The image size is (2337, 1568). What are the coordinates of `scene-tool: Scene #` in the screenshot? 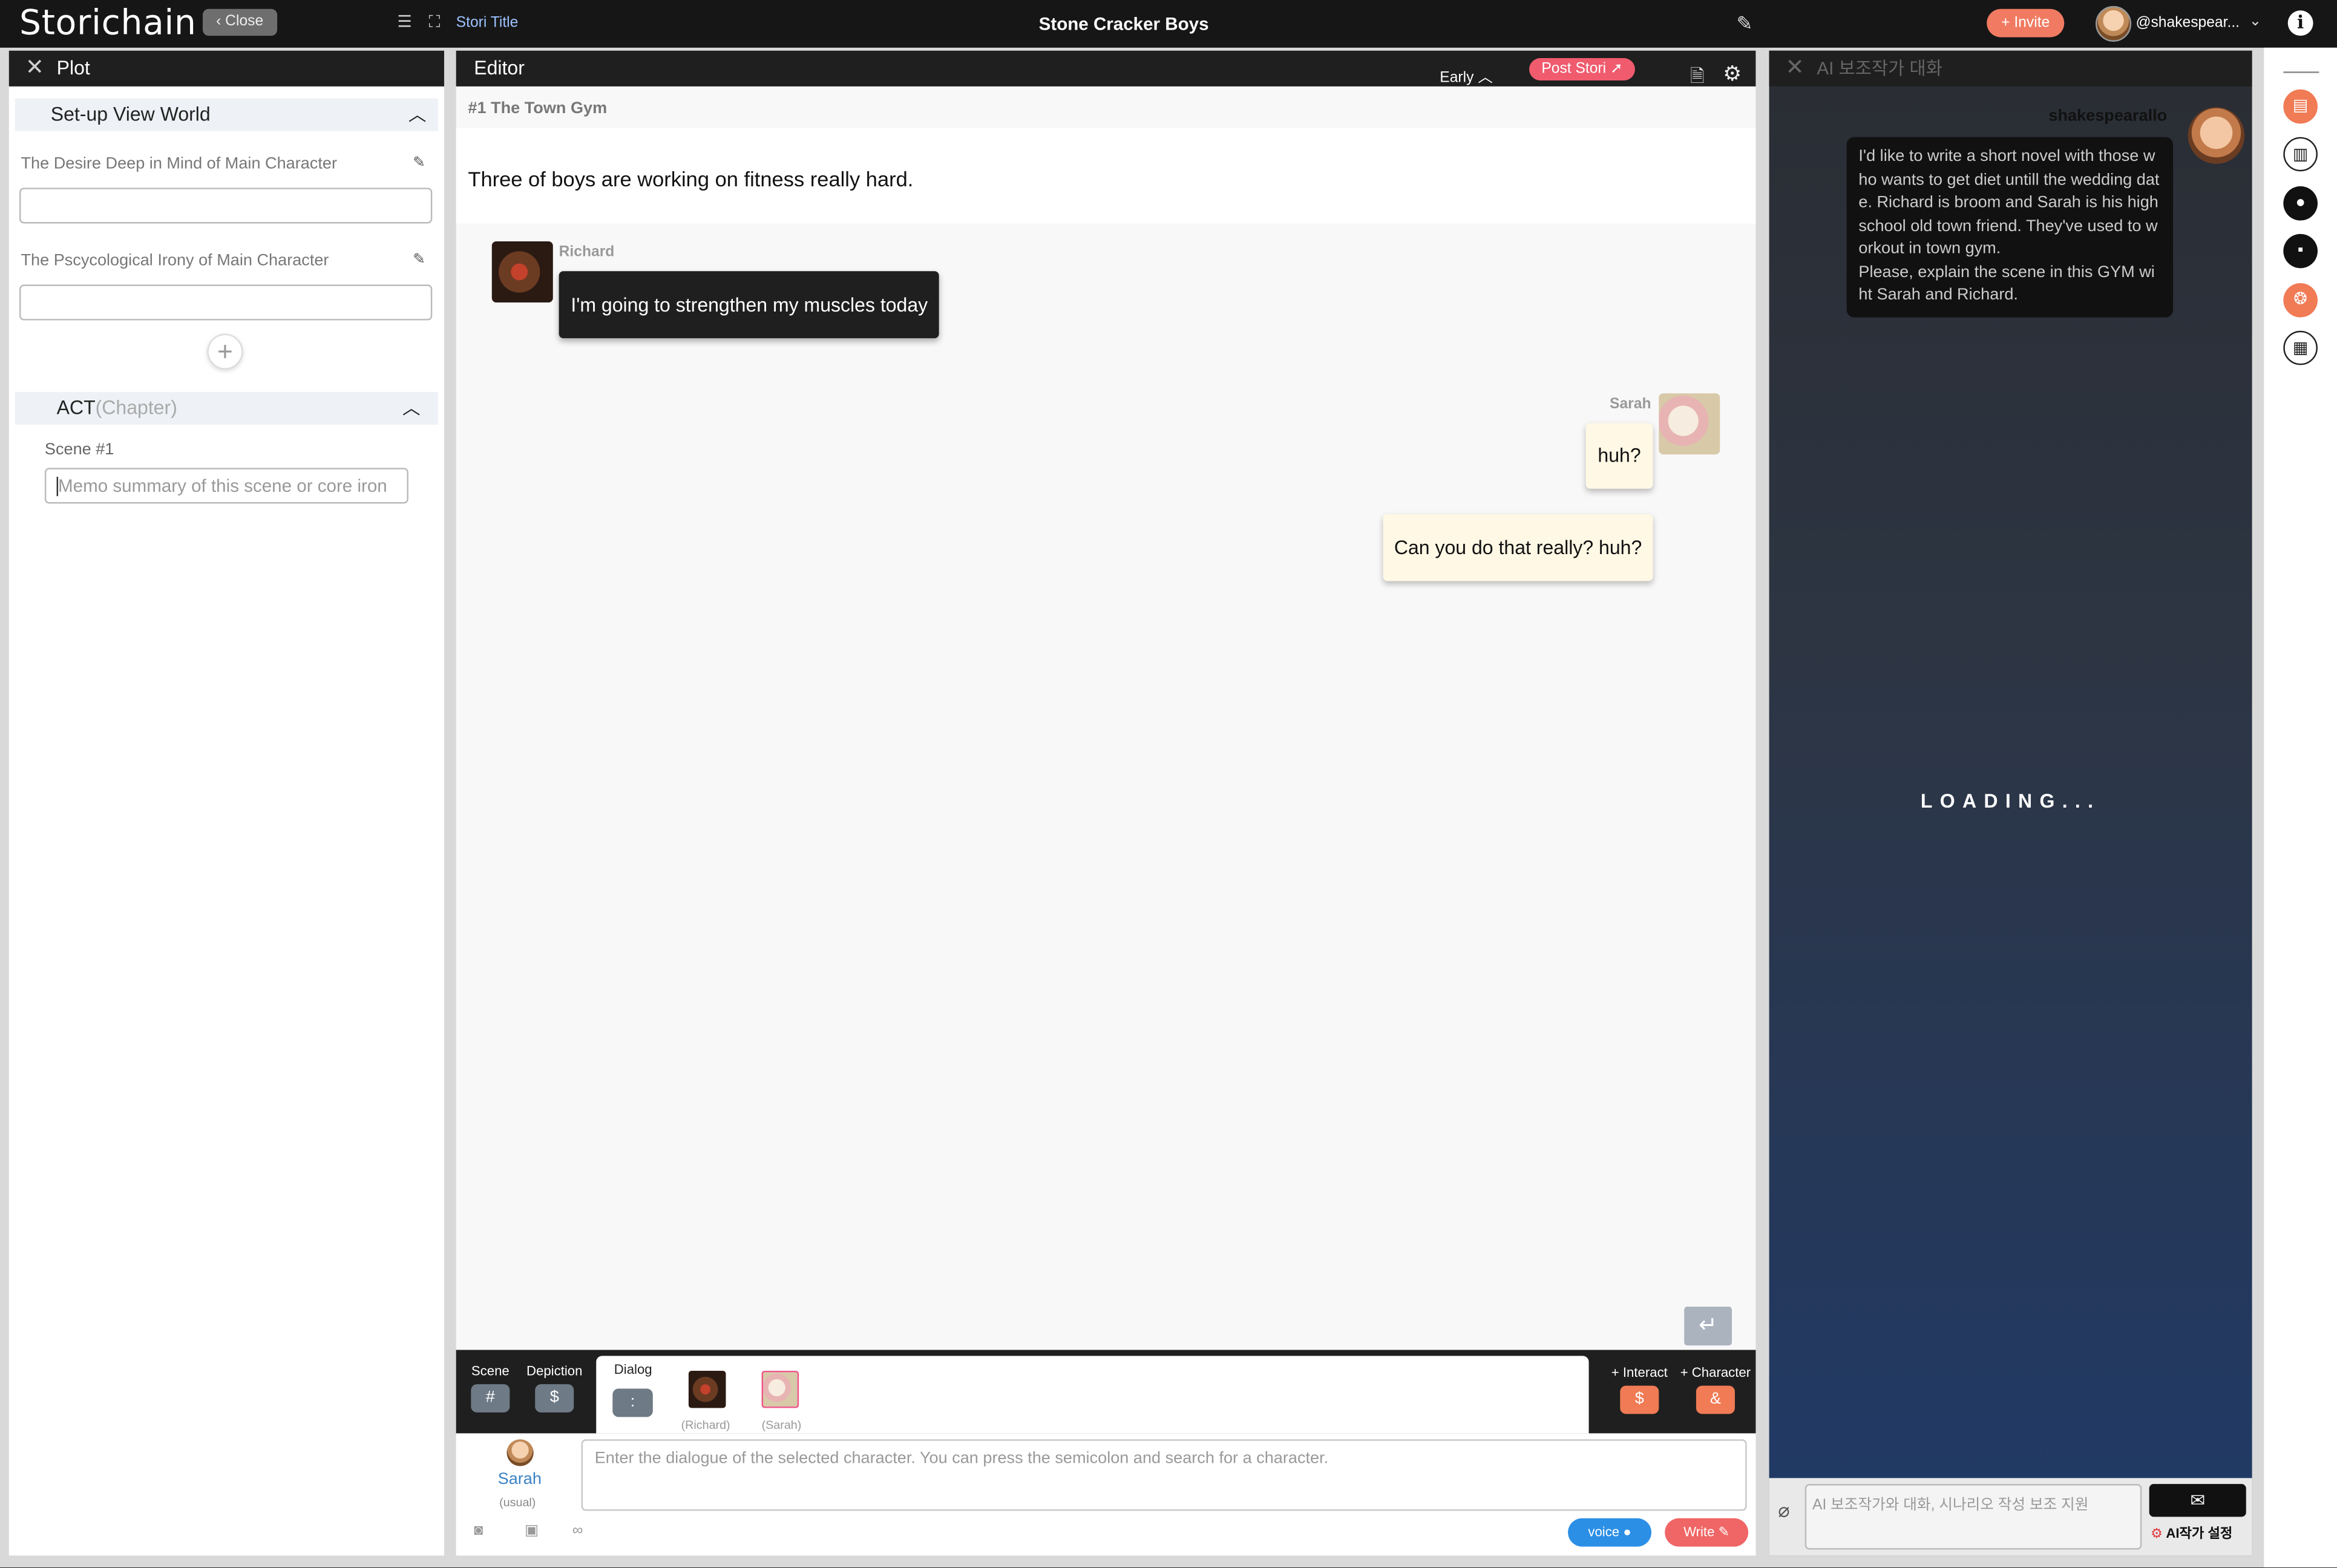 It's located at (491, 1389).